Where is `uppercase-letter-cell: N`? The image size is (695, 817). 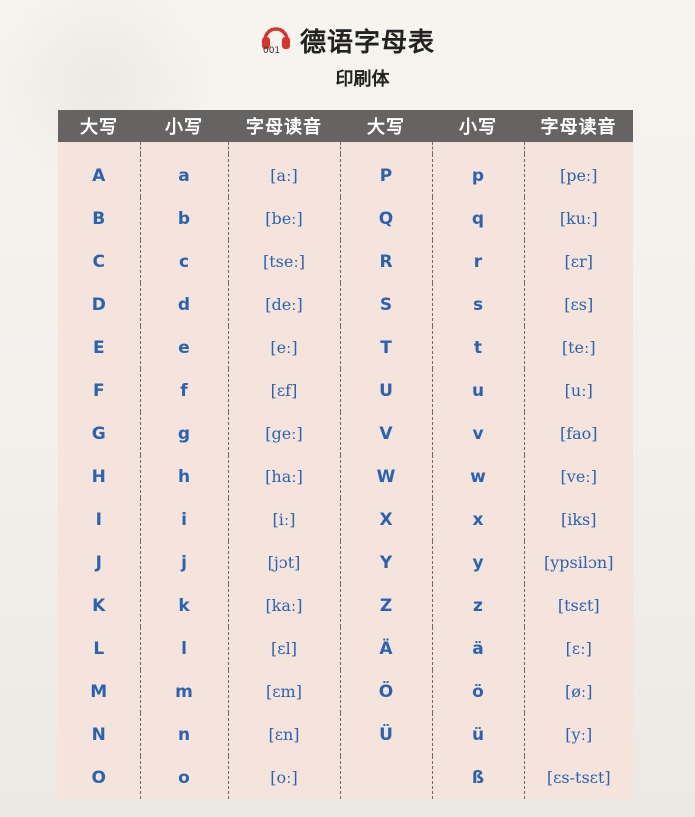
uppercase-letter-cell: N is located at coordinates (99, 734).